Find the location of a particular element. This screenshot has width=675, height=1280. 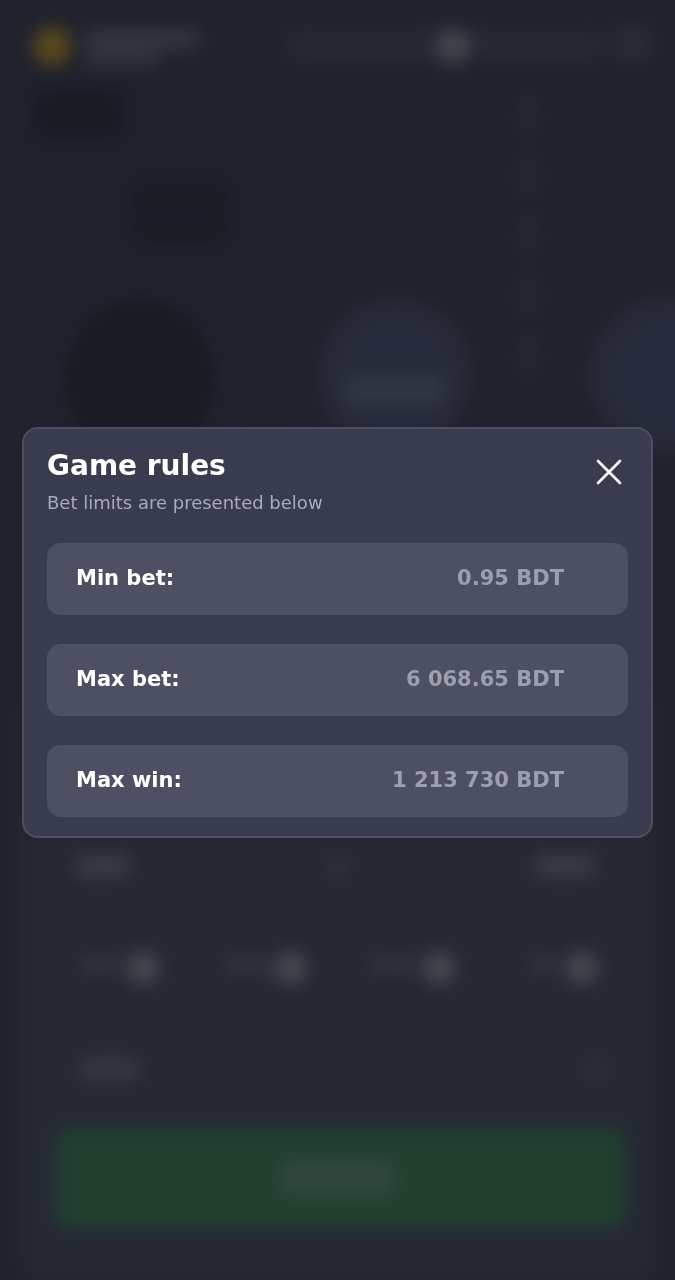

close-icon is located at coordinates (609, 471).